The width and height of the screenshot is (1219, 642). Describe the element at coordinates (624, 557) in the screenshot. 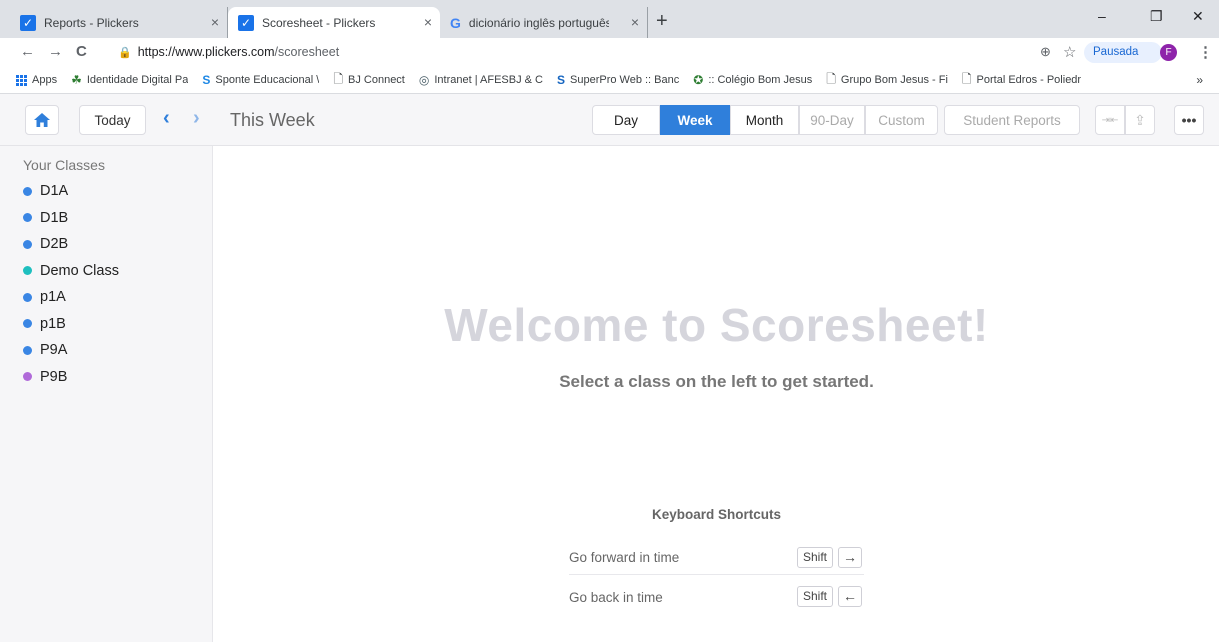

I see `shortcut-label: Go forward in time` at that location.